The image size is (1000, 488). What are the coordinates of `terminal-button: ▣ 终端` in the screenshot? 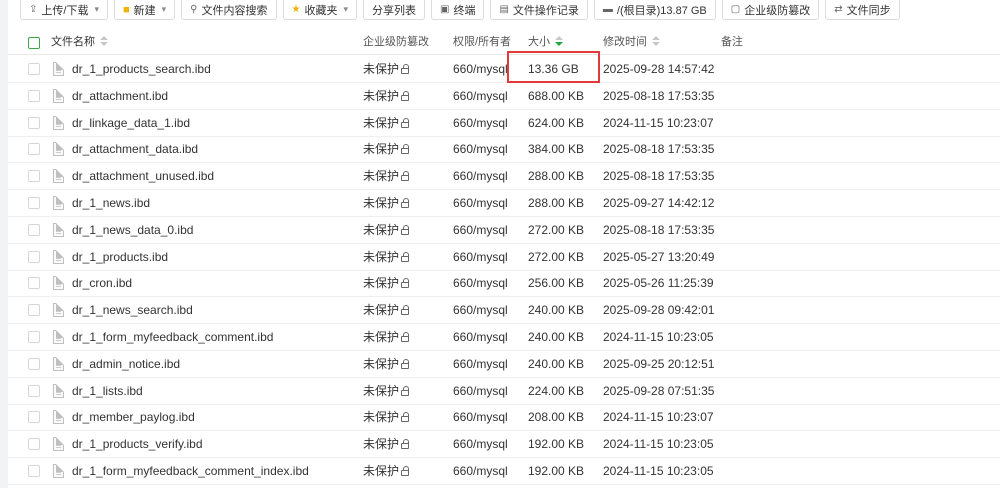 It's located at (458, 10).